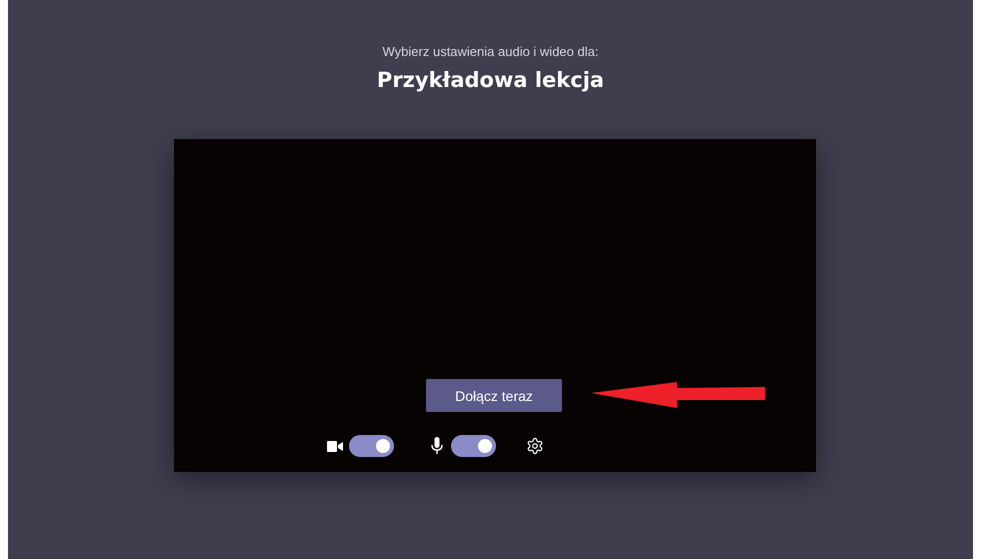 The image size is (981, 559). What do you see at coordinates (535, 446) in the screenshot?
I see `settings-icon` at bounding box center [535, 446].